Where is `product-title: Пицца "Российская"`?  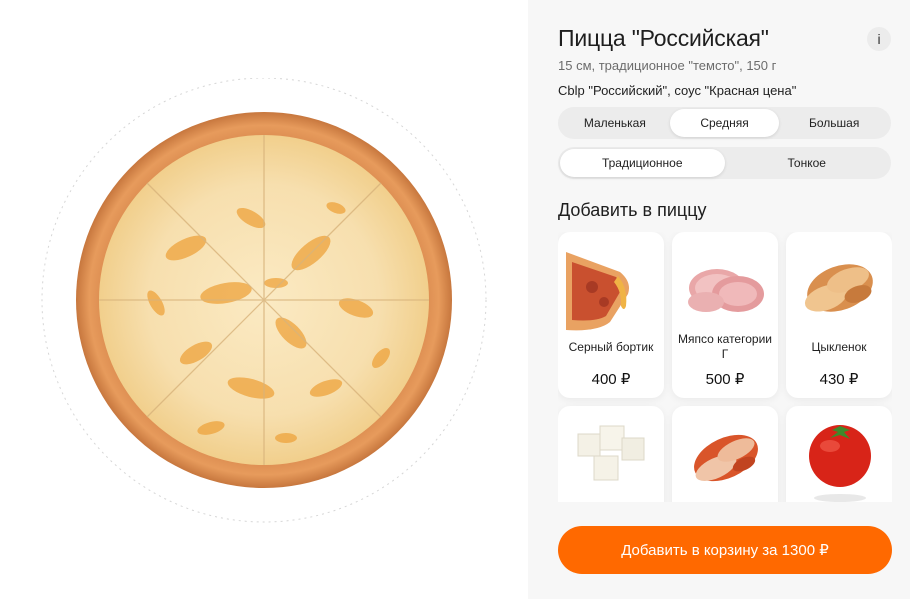 product-title: Пицца "Российская" is located at coordinates (663, 38).